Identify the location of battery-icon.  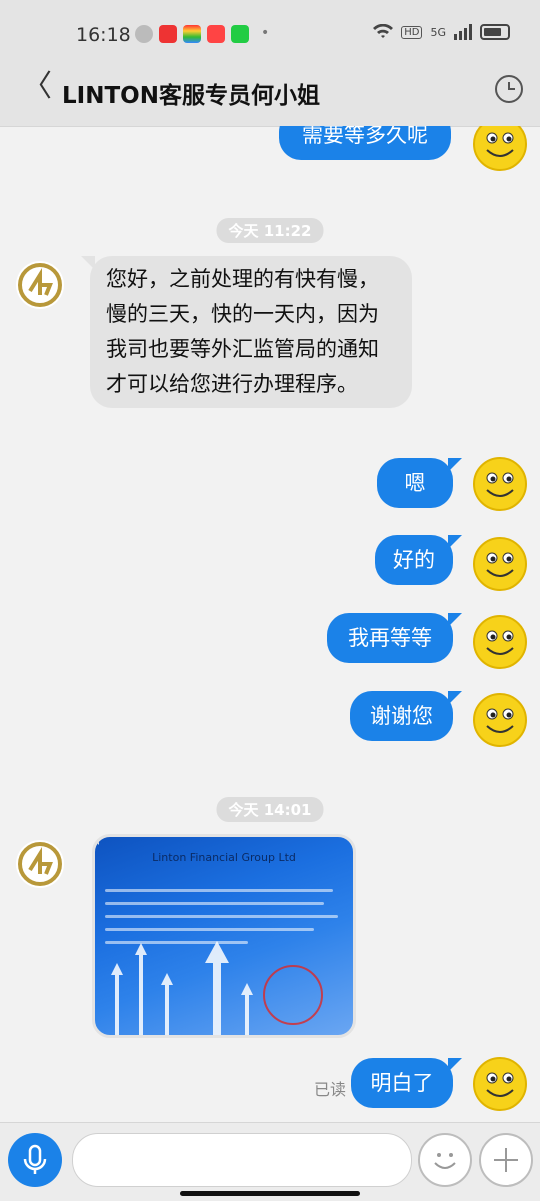
(495, 32).